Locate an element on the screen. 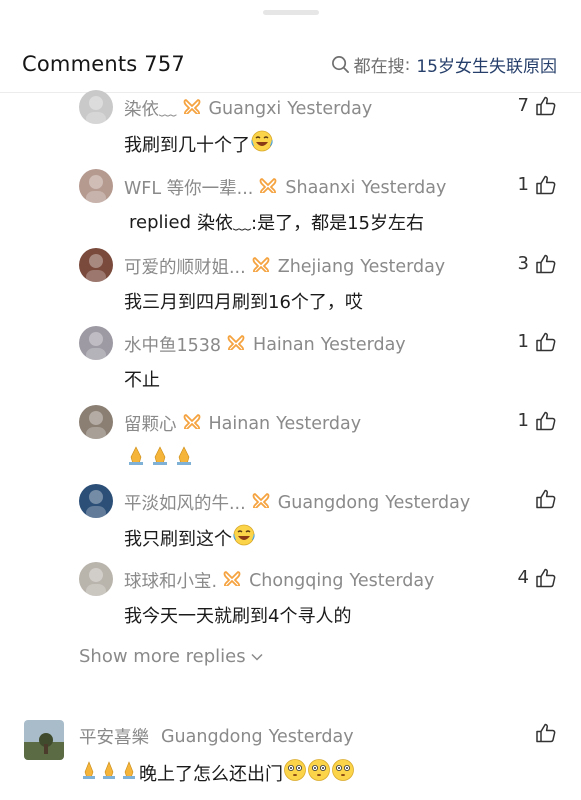 The image size is (581, 800). search-suggestion: 都在搜 : 15岁女生失联原因 is located at coordinates (444, 64).